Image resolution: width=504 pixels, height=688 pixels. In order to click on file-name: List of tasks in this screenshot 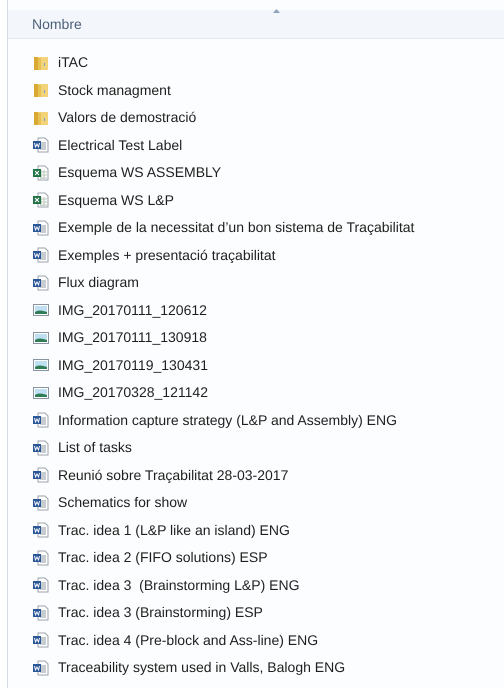, I will do `click(95, 447)`.